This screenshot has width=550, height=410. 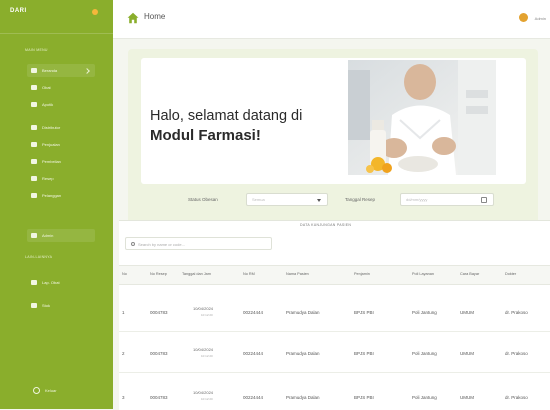 I want to click on date-filter-input: dd/mm/yyyy, so click(x=447, y=199).